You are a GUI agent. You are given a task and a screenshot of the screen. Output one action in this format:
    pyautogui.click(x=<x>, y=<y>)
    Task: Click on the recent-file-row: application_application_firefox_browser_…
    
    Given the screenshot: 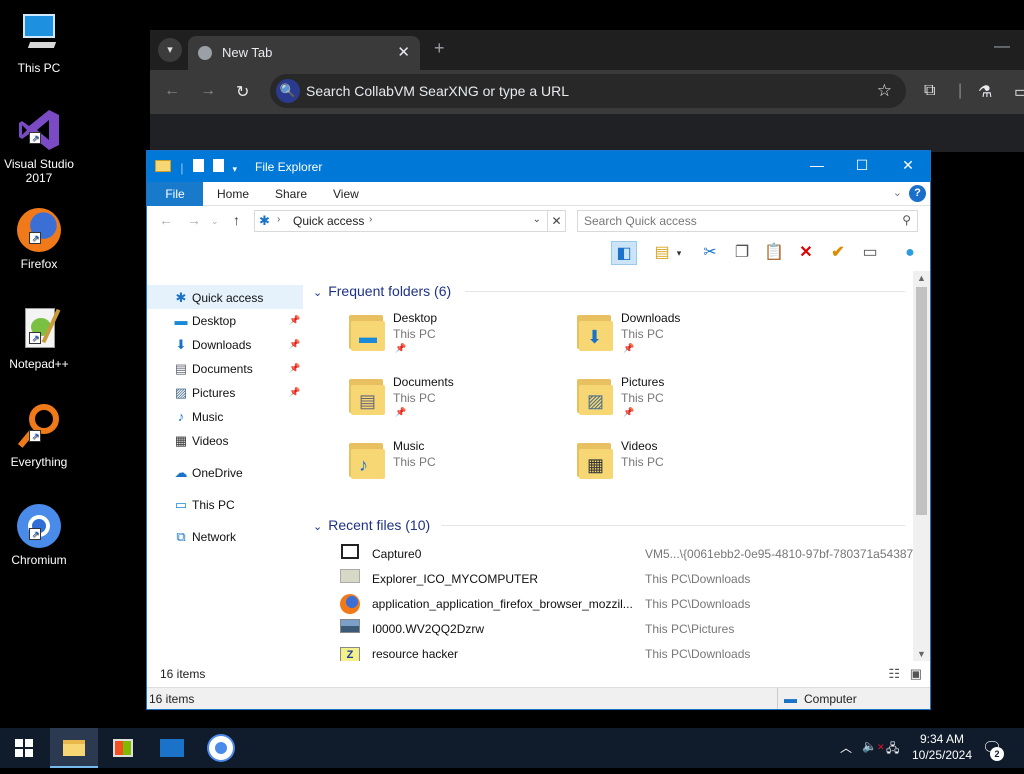 What is the action you would take?
    pyautogui.click(x=622, y=603)
    